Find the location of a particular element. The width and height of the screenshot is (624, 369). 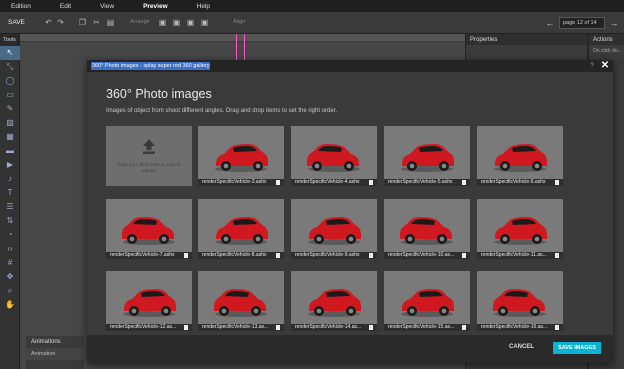

undo-icon: ↶ is located at coordinates (48, 22).